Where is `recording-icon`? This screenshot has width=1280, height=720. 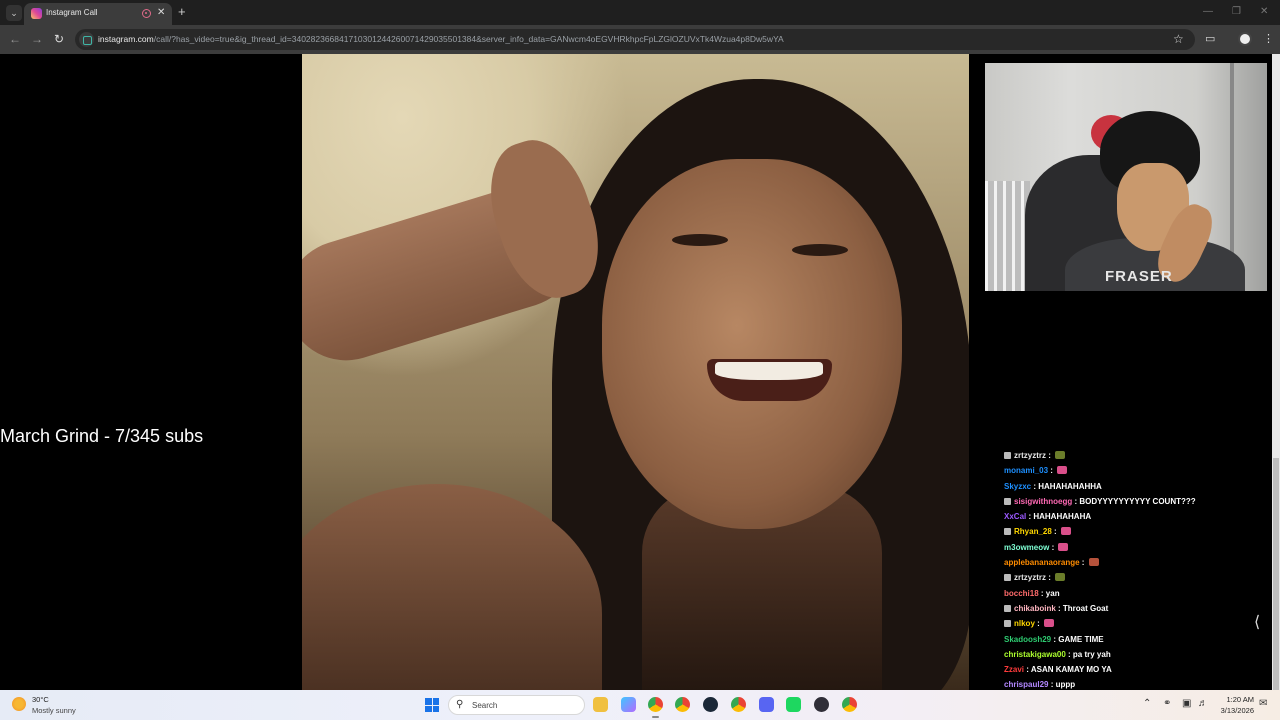
recording-icon is located at coordinates (146, 13).